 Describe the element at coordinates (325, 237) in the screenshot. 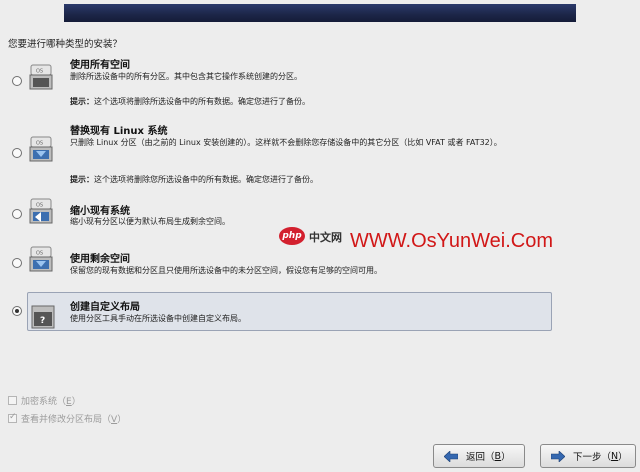

I see `watermark-cn-text: 中文网` at that location.